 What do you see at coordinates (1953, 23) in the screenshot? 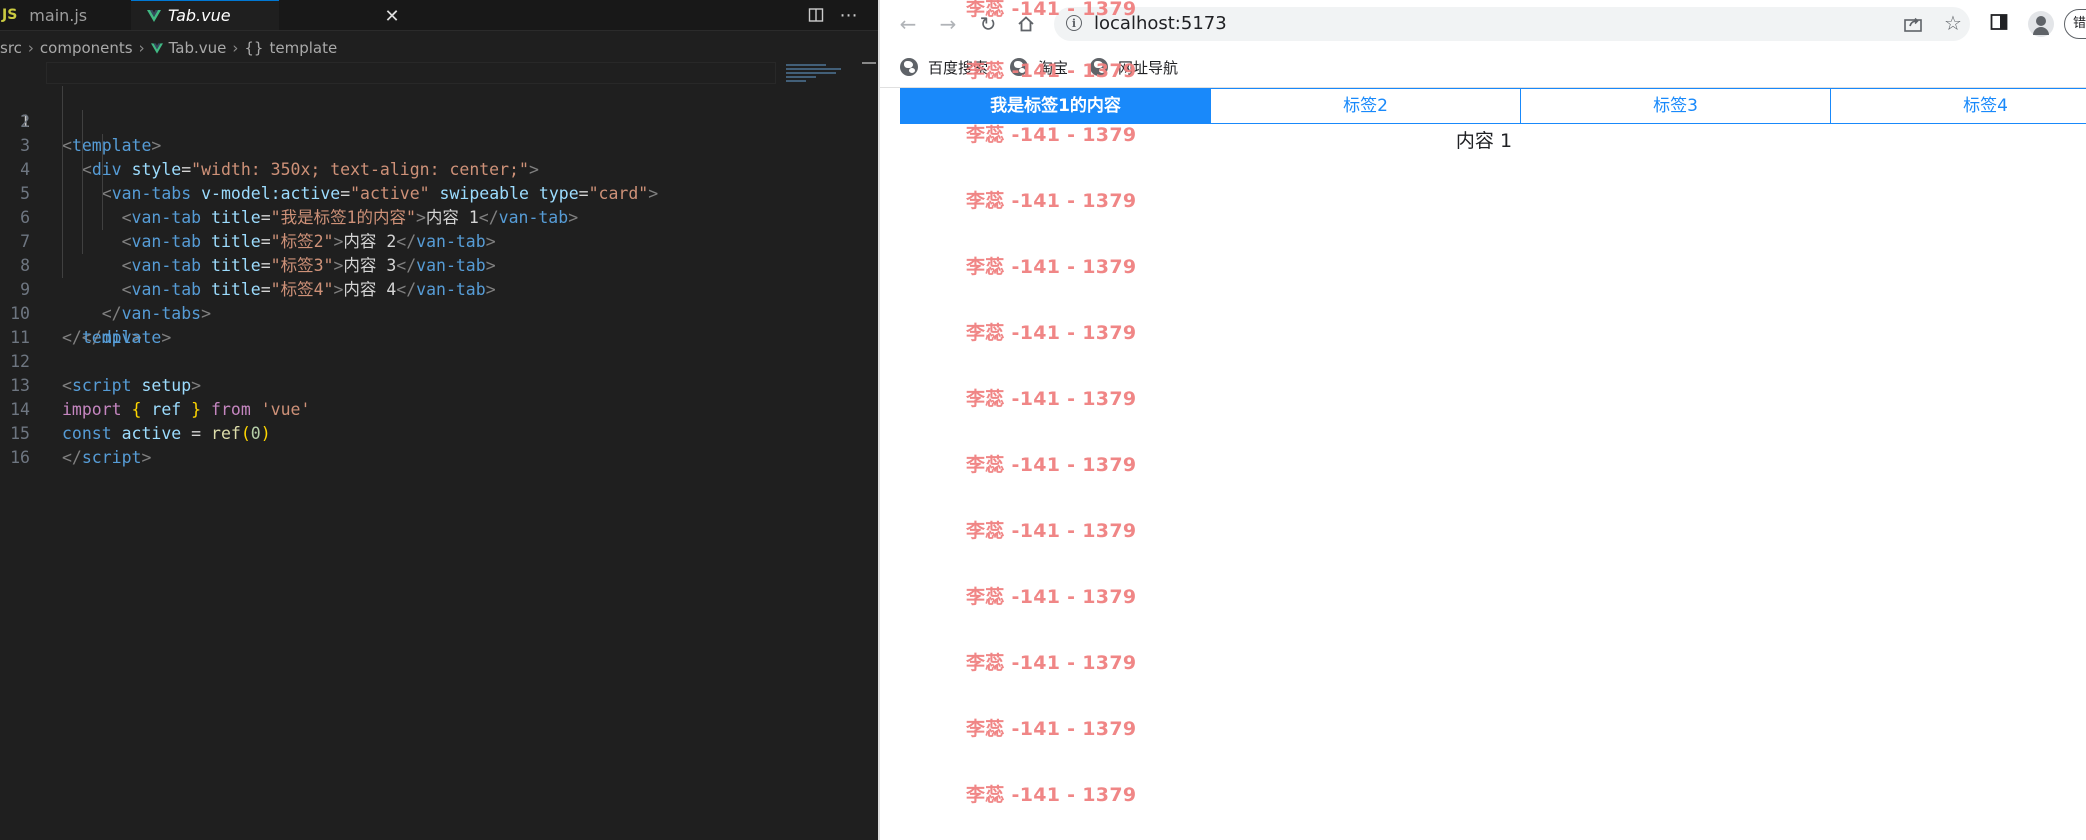
I see `bookmark-star-icon: ☆` at bounding box center [1953, 23].